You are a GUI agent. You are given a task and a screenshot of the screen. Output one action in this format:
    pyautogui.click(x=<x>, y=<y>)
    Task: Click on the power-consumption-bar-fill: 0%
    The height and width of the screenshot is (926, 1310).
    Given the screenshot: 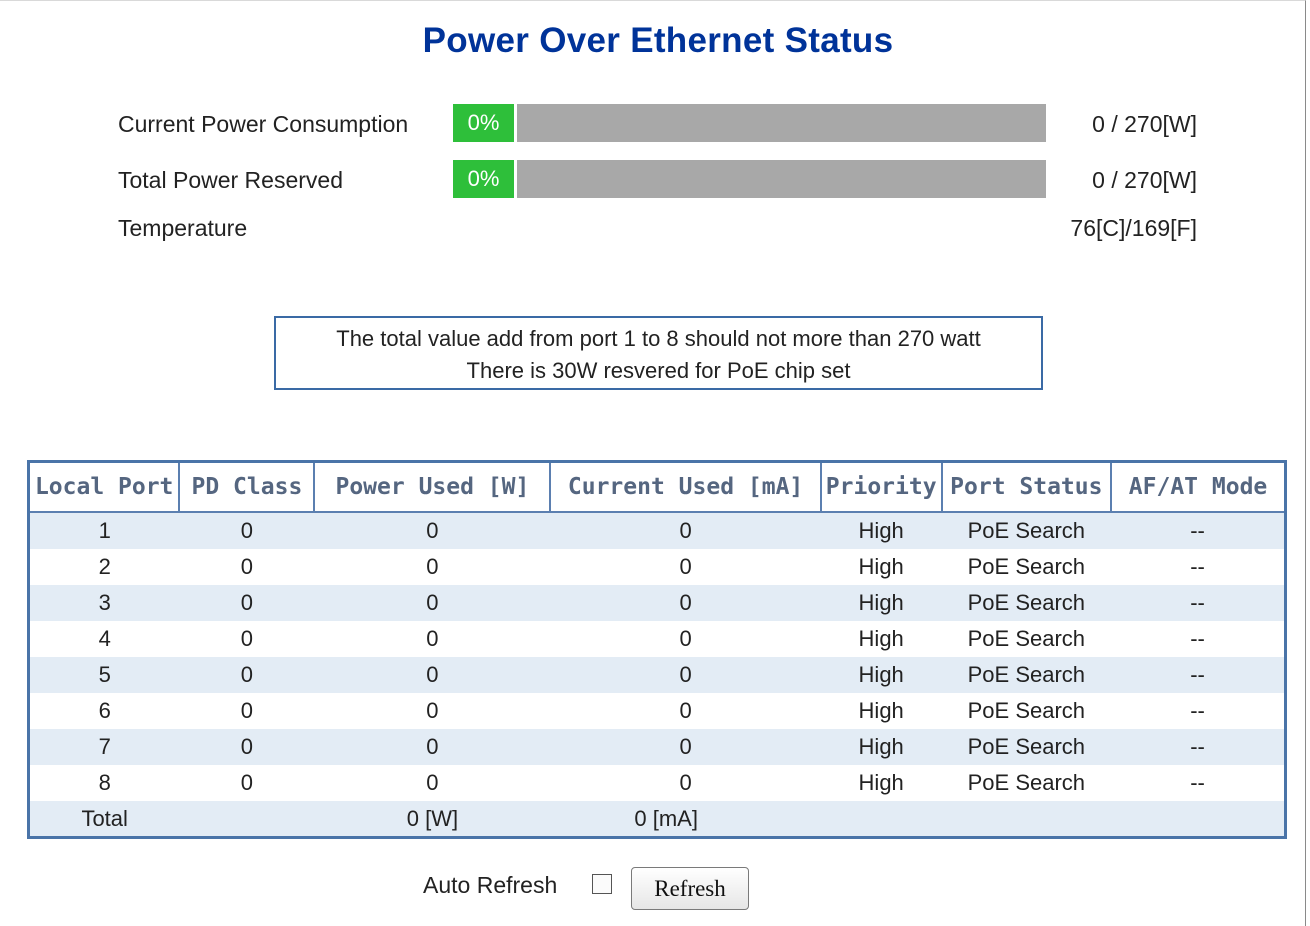 What is the action you would take?
    pyautogui.click(x=485, y=123)
    